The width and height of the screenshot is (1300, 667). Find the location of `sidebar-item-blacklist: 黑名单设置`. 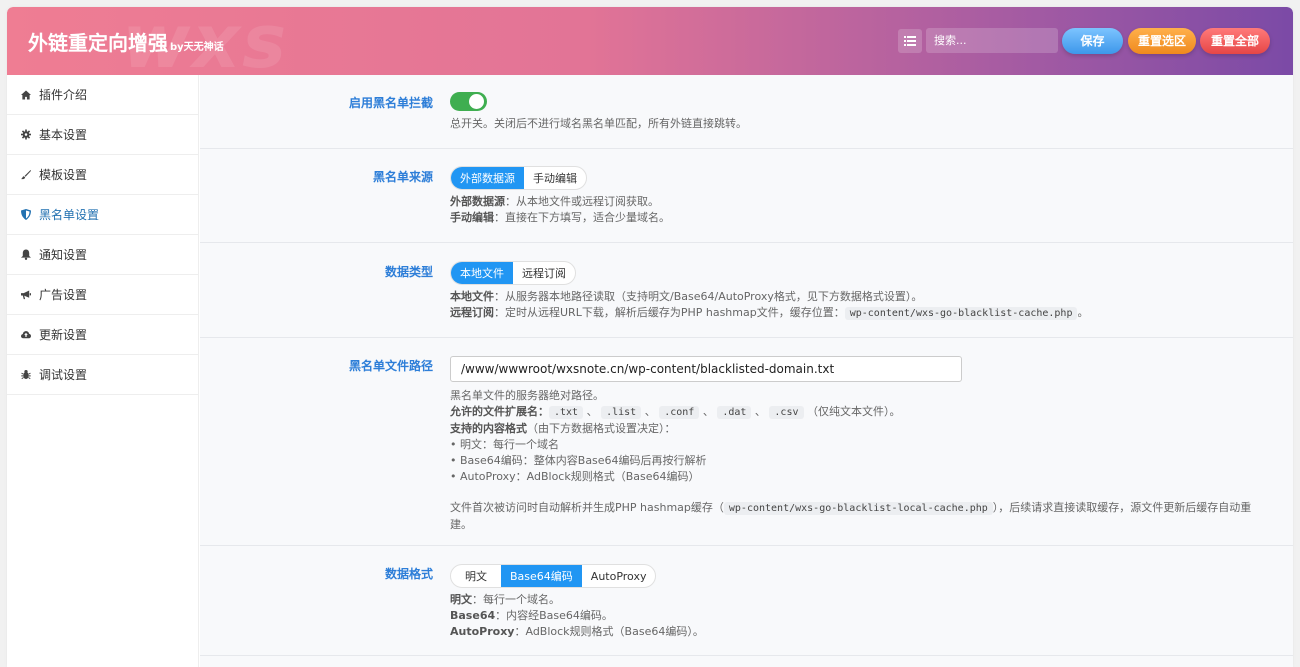

sidebar-item-blacklist: 黑名单设置 is located at coordinates (102, 215).